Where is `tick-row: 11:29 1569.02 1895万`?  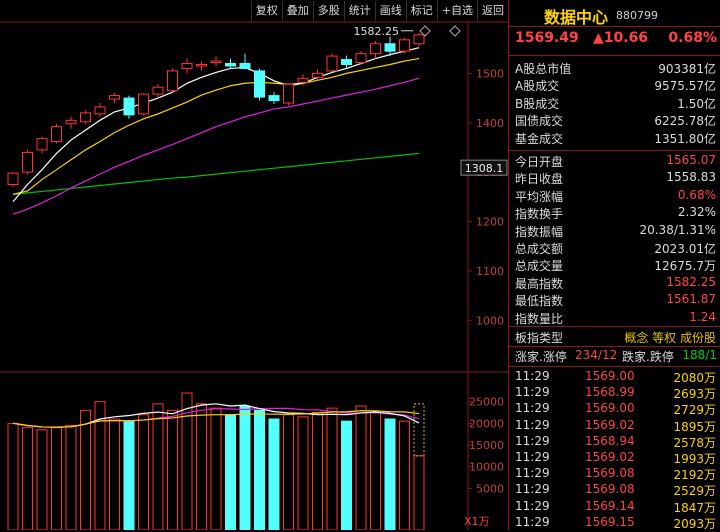 tick-row: 11:29 1569.02 1895万 is located at coordinates (614, 426).